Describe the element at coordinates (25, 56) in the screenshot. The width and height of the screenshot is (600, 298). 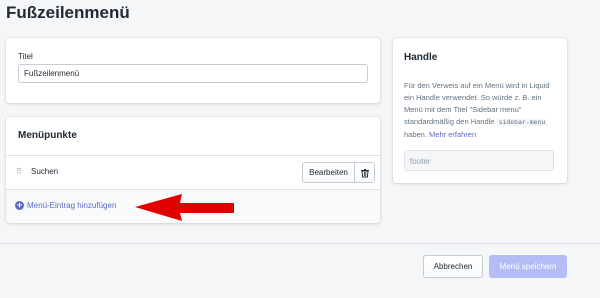
I see `title-label: Titel` at that location.